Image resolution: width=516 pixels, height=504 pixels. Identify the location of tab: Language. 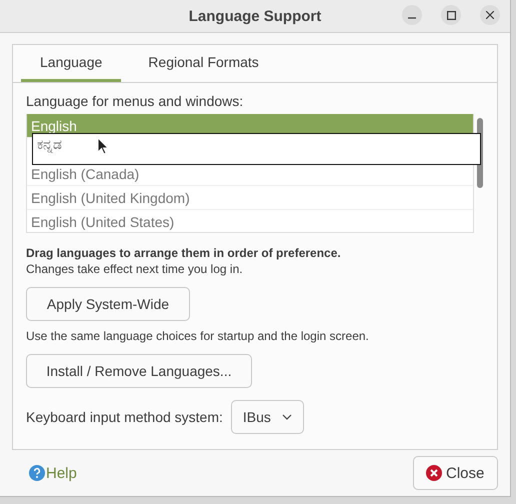
(71, 63).